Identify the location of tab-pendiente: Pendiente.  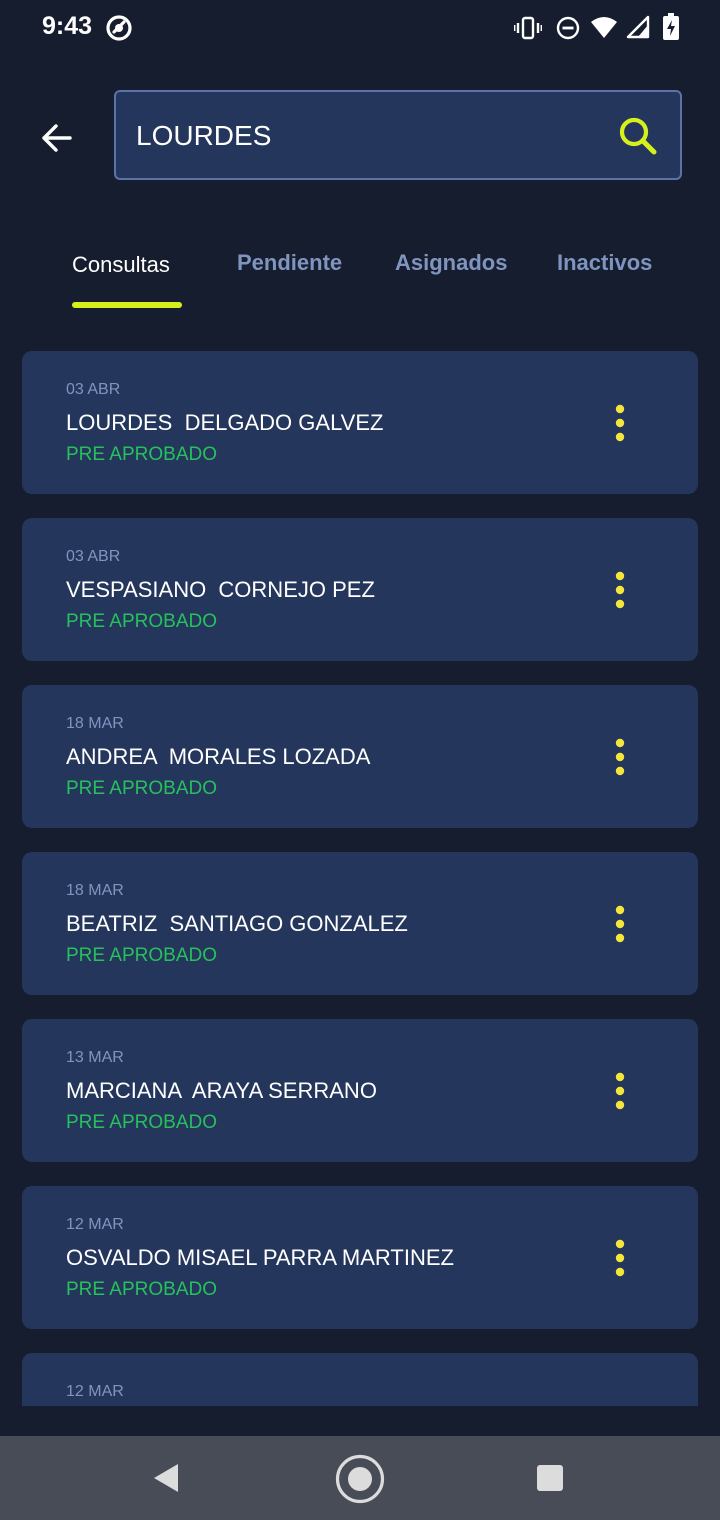
(289, 263).